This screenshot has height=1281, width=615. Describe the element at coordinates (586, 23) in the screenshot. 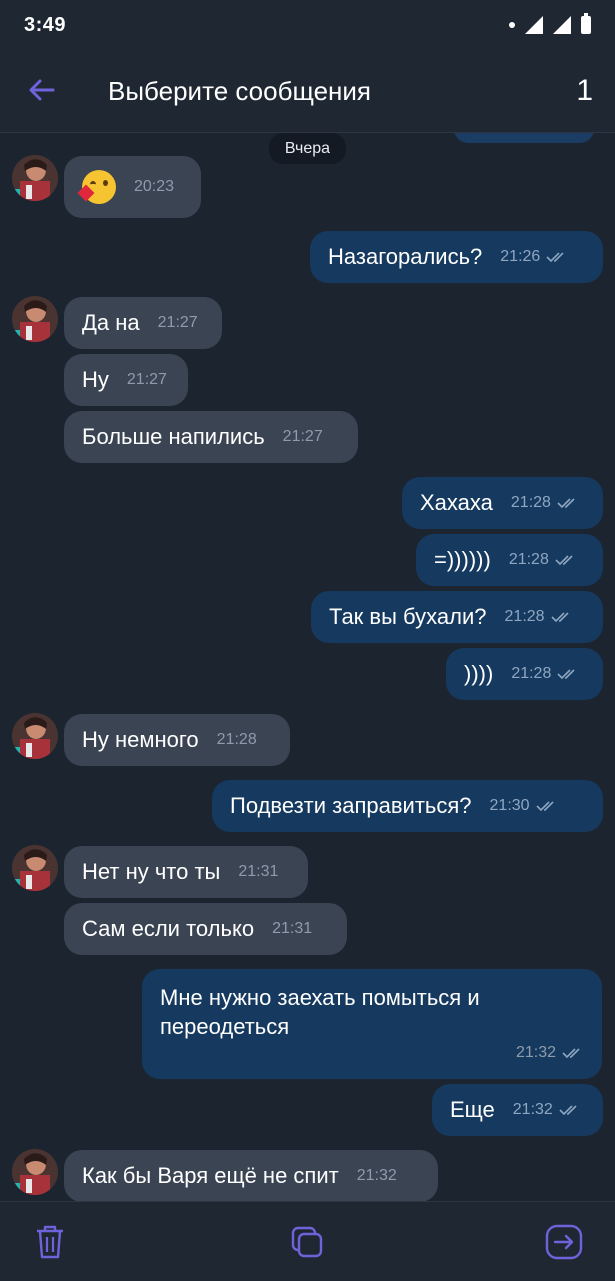

I see `battery-icon` at that location.